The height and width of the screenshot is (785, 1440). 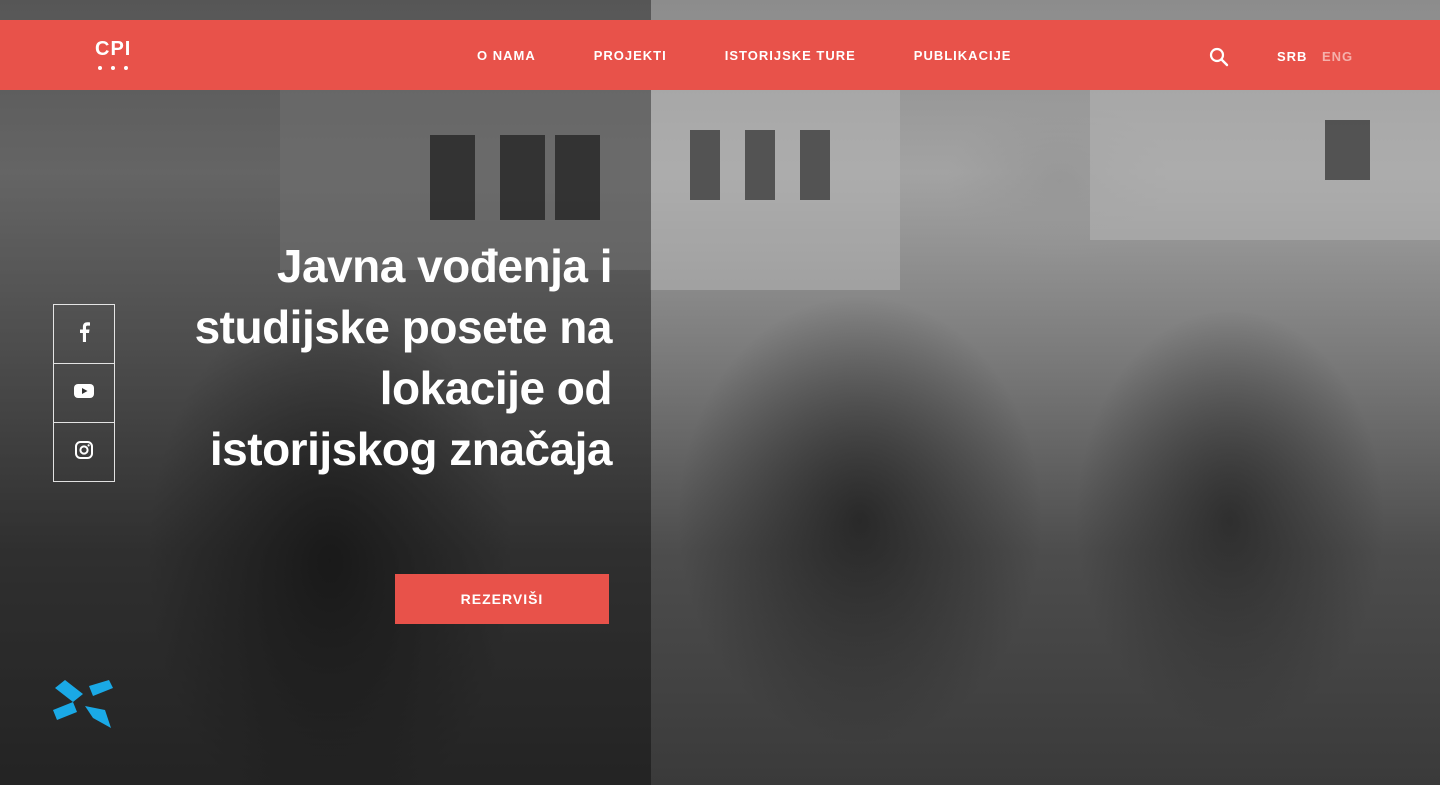 I want to click on language-srb: SRB, so click(x=1292, y=56).